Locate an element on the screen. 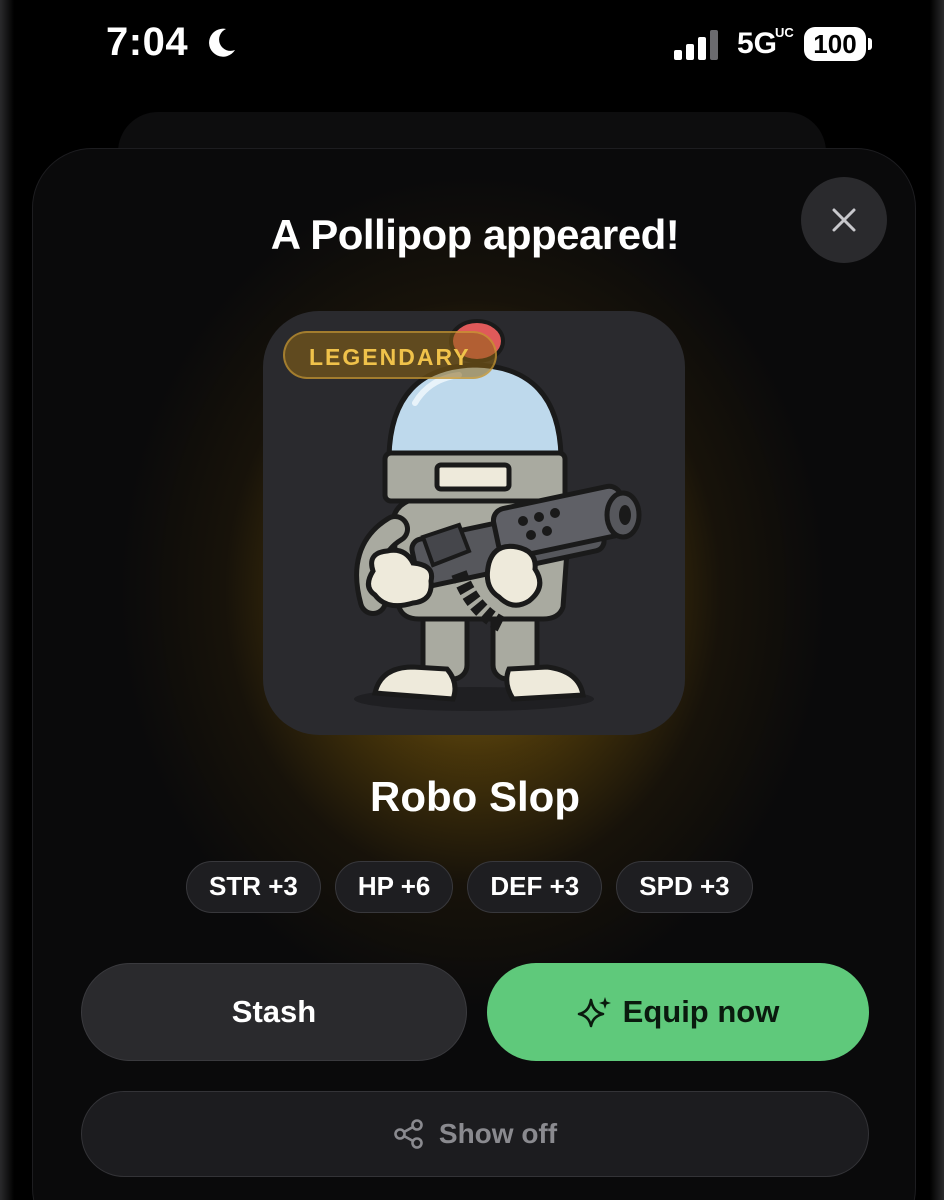 This screenshot has width=944, height=1200. share-icon is located at coordinates (408, 1134).